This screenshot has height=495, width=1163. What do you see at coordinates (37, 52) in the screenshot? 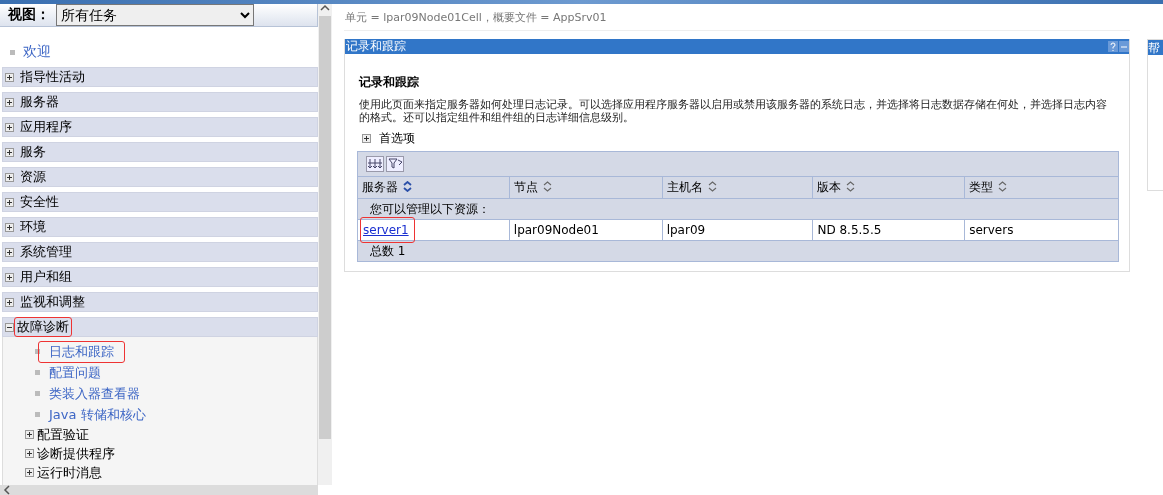
I see `welcome-link: 欢迎` at bounding box center [37, 52].